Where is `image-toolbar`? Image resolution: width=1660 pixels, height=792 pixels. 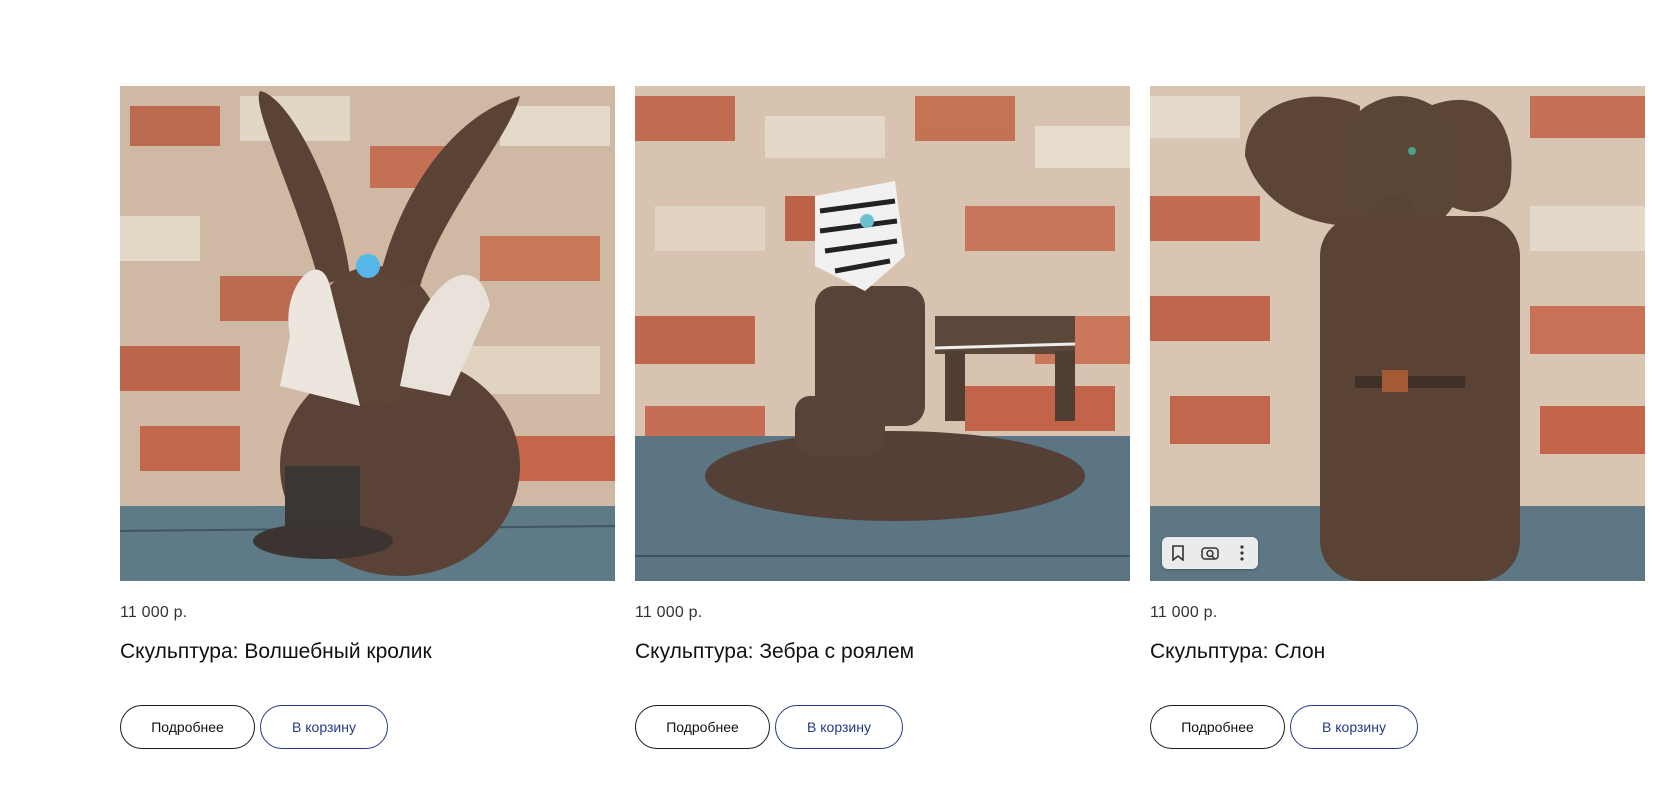 image-toolbar is located at coordinates (1210, 553).